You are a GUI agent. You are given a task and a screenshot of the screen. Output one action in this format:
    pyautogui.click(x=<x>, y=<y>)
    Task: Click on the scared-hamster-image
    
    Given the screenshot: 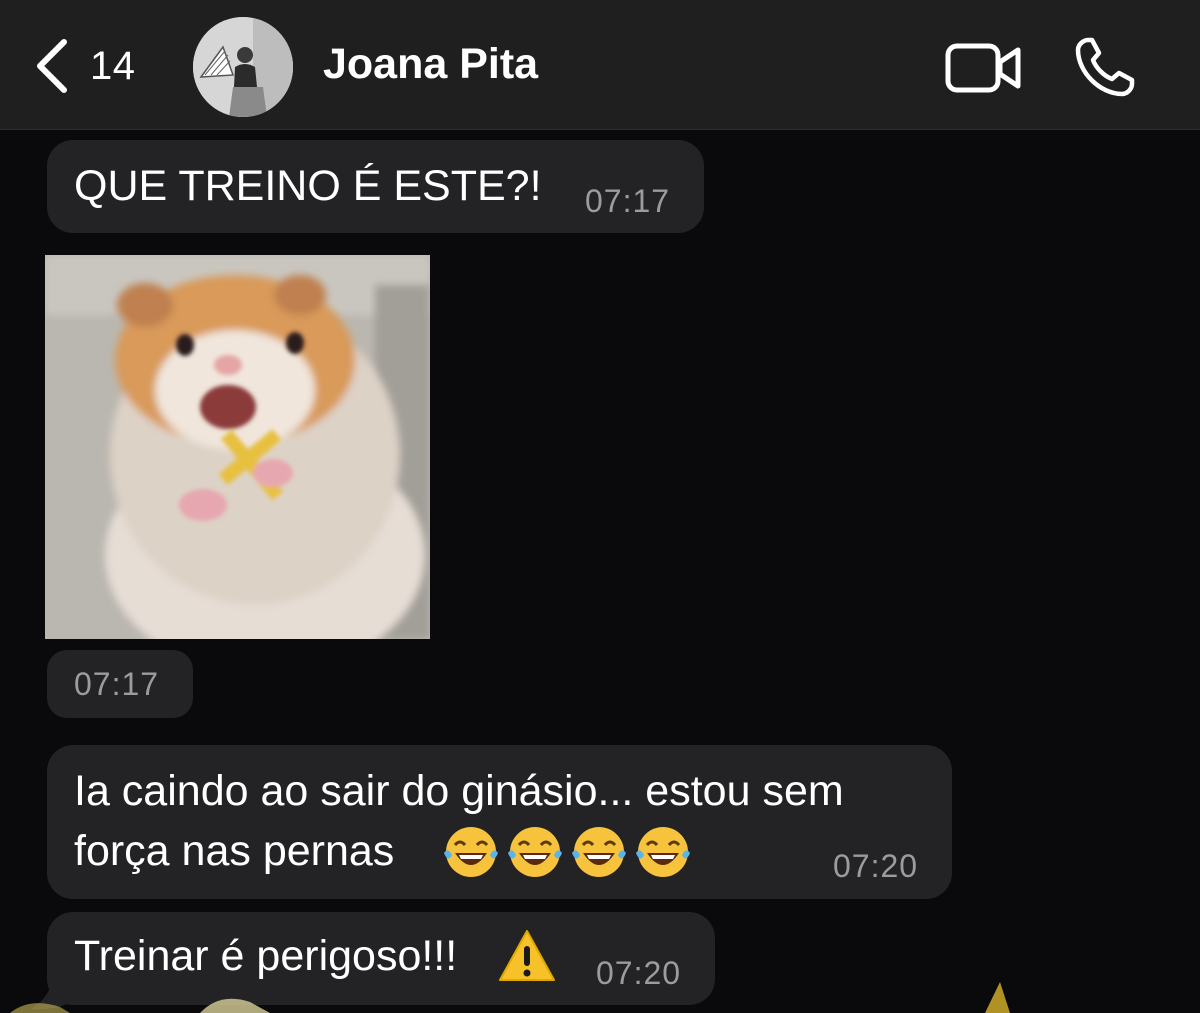 What is the action you would take?
    pyautogui.click(x=237, y=447)
    